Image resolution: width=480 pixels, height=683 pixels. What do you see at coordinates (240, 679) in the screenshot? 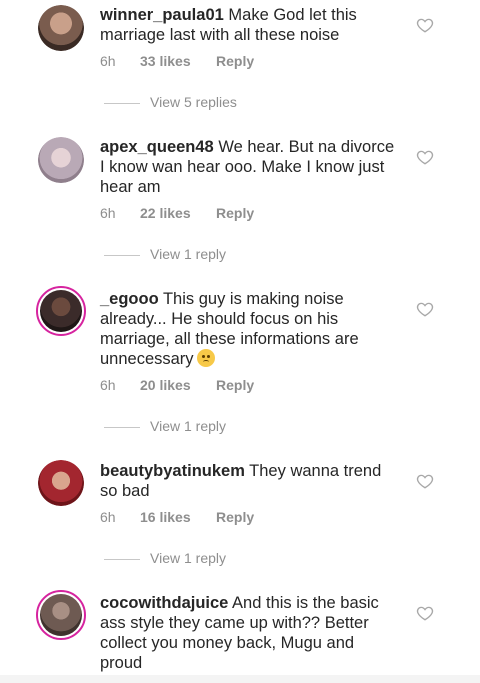
I see `bottom-edge` at bounding box center [240, 679].